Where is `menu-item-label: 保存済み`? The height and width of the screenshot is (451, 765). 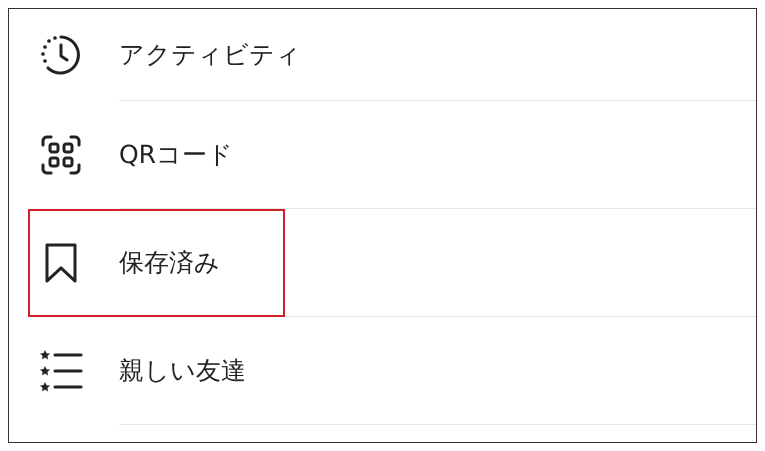
menu-item-label: 保存済み is located at coordinates (169, 262).